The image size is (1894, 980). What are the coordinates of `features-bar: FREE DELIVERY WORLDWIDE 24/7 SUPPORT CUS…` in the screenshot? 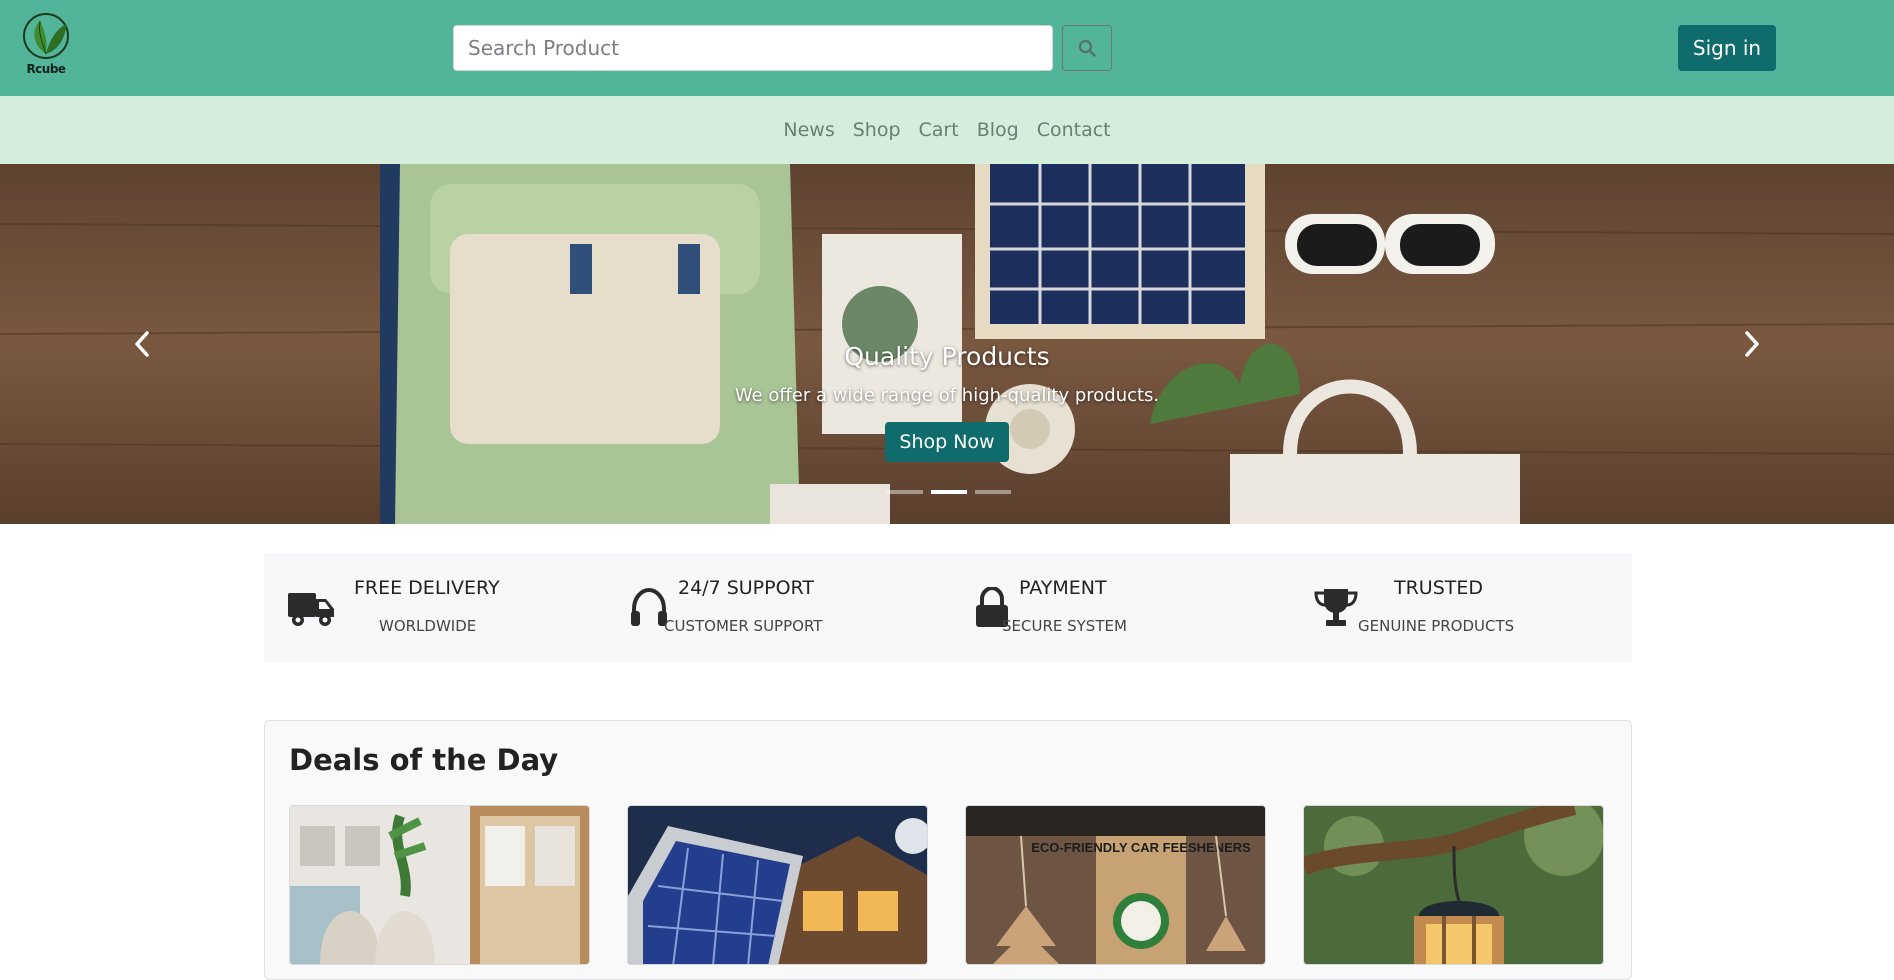 It's located at (948, 607).